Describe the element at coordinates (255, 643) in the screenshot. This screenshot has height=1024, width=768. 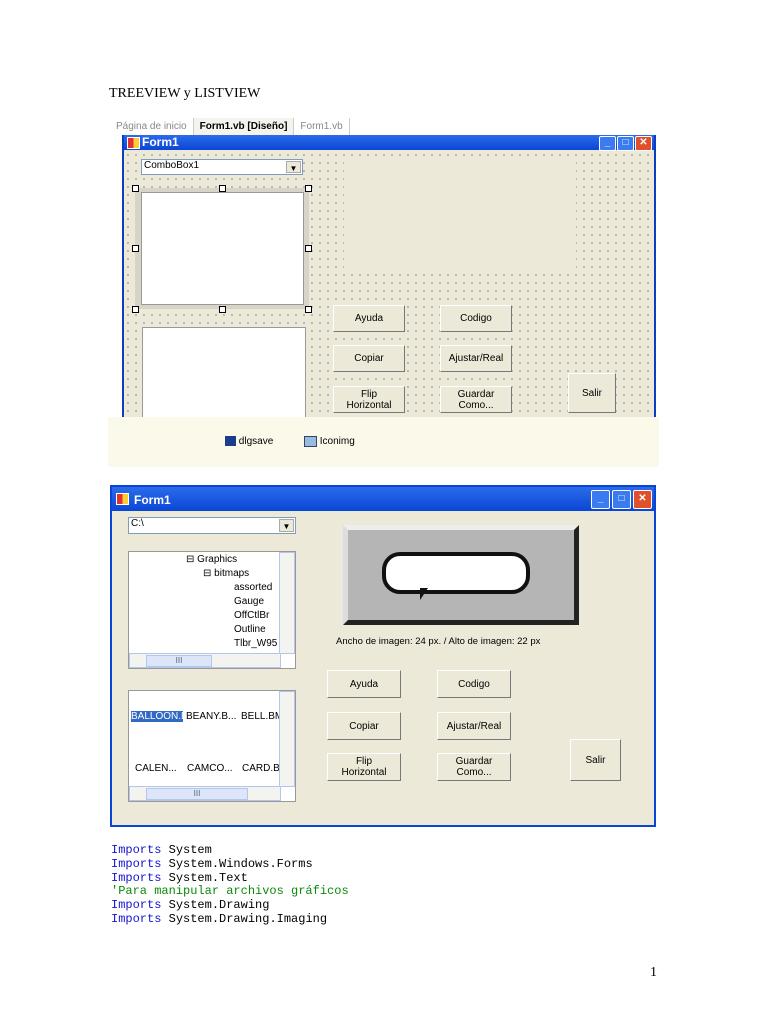
I see `tree-node: Tlbr_W95` at that location.